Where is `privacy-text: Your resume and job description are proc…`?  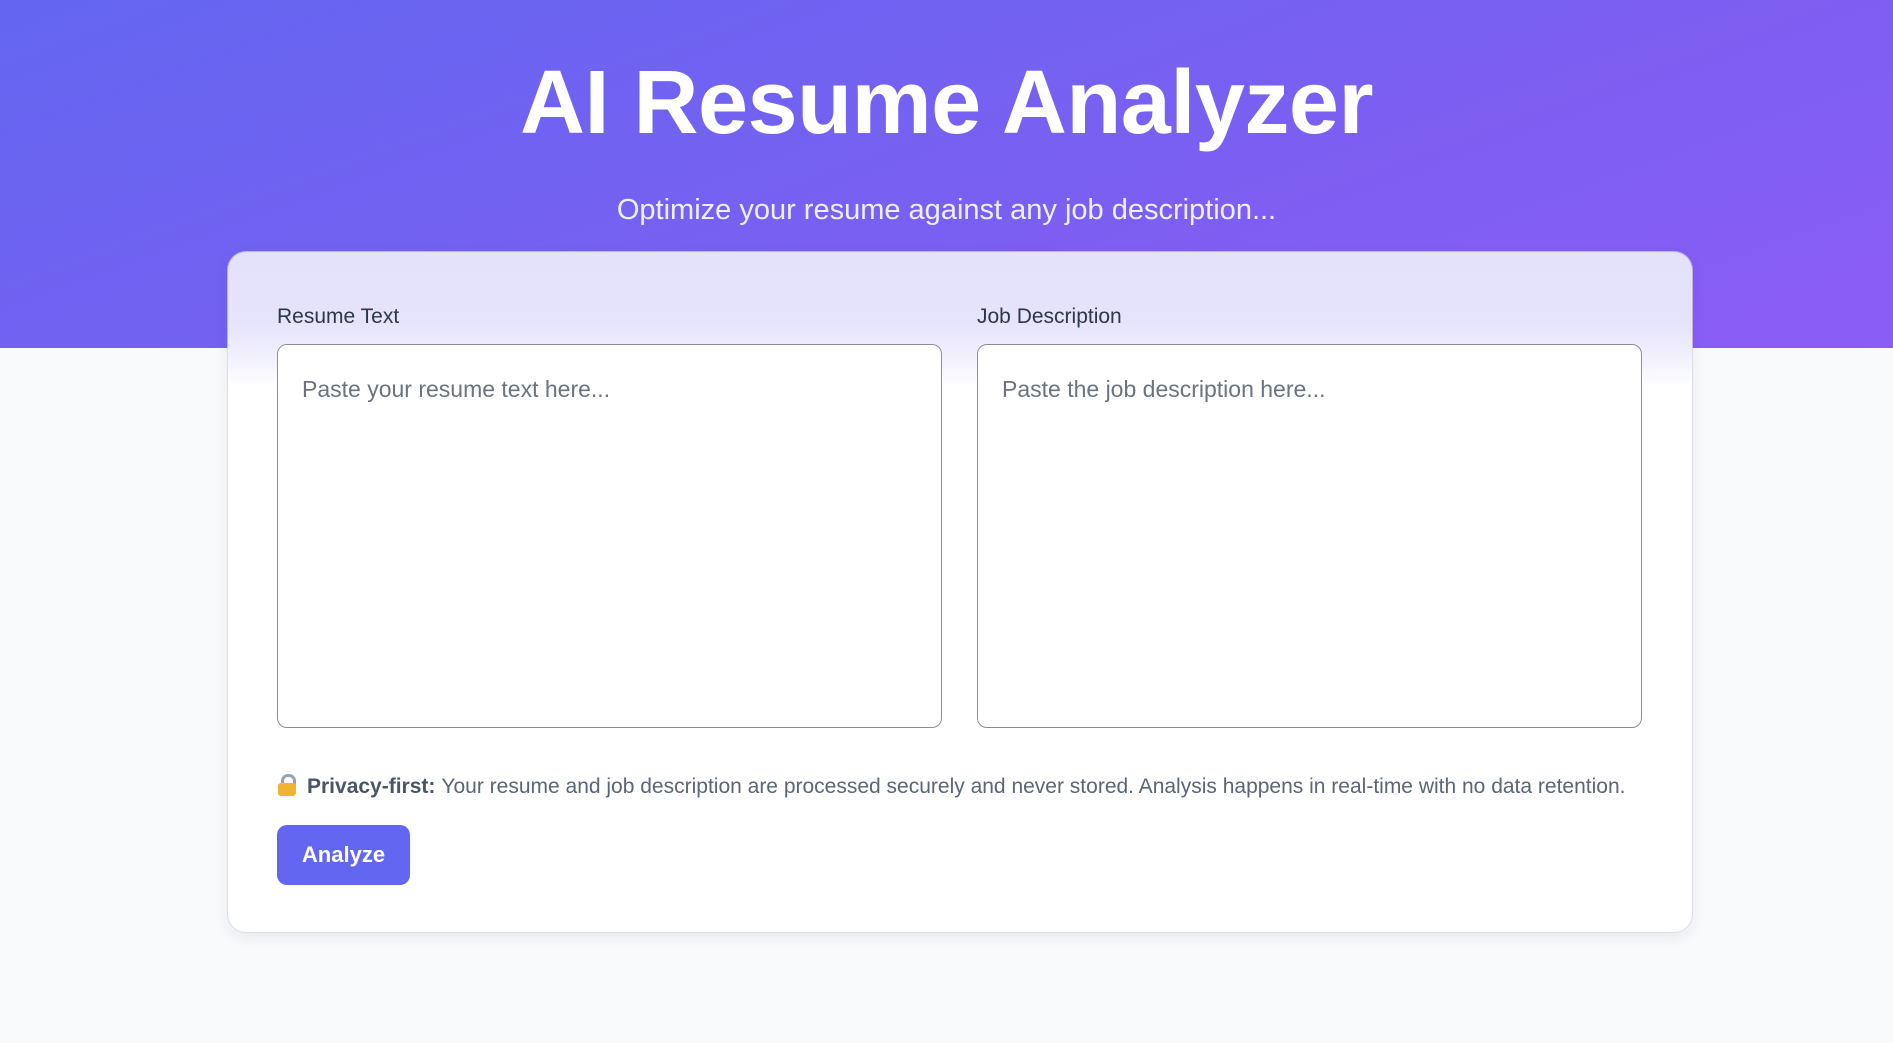
privacy-text: Your resume and job description are proc… is located at coordinates (1033, 786).